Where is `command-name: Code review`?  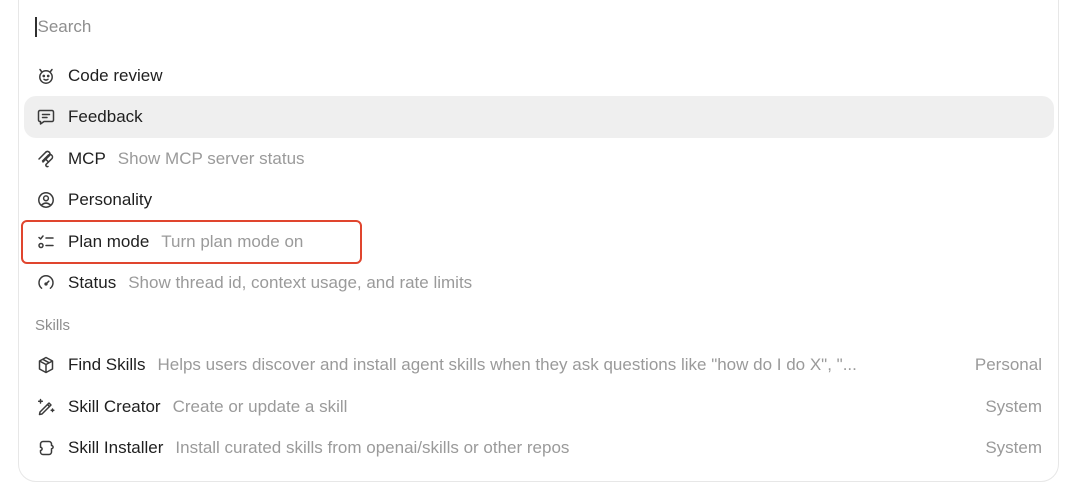
command-name: Code review is located at coordinates (115, 75).